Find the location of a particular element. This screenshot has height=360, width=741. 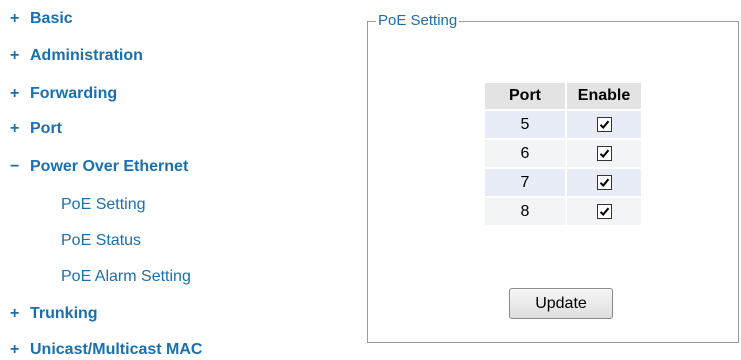

sidebar-item-label: Basic is located at coordinates (51, 18).